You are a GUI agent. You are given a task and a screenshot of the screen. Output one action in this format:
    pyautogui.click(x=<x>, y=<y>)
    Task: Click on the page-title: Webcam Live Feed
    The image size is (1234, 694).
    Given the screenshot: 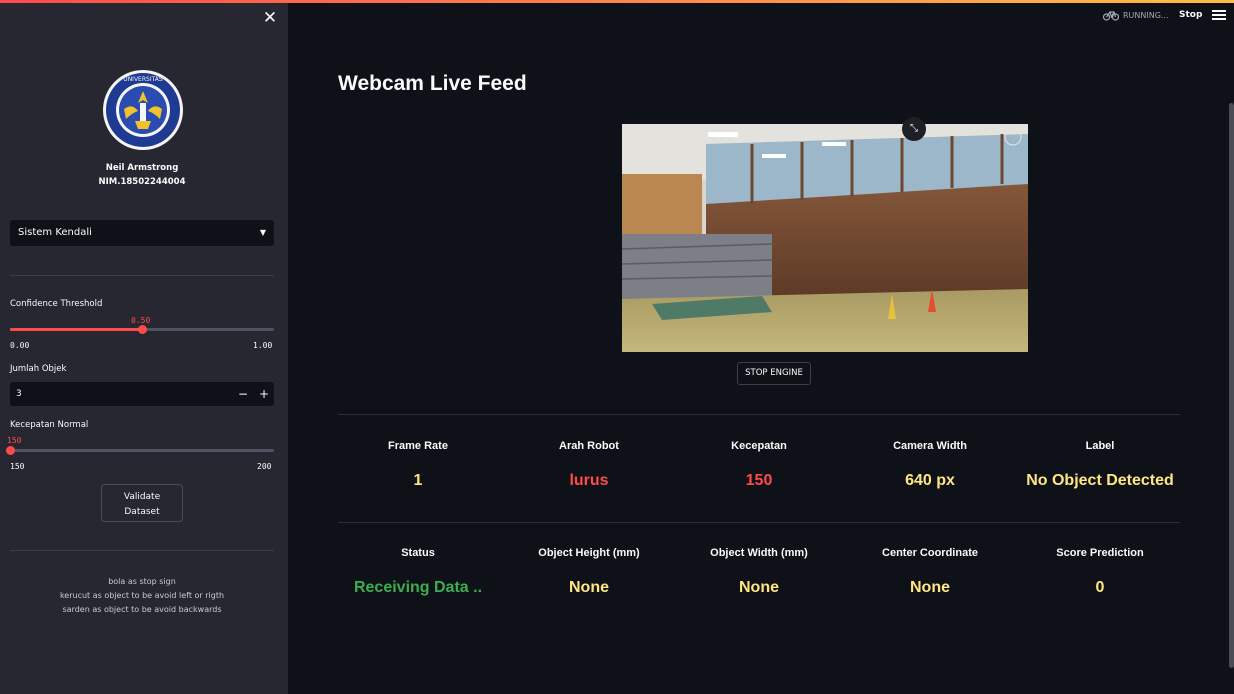 What is the action you would take?
    pyautogui.click(x=432, y=83)
    